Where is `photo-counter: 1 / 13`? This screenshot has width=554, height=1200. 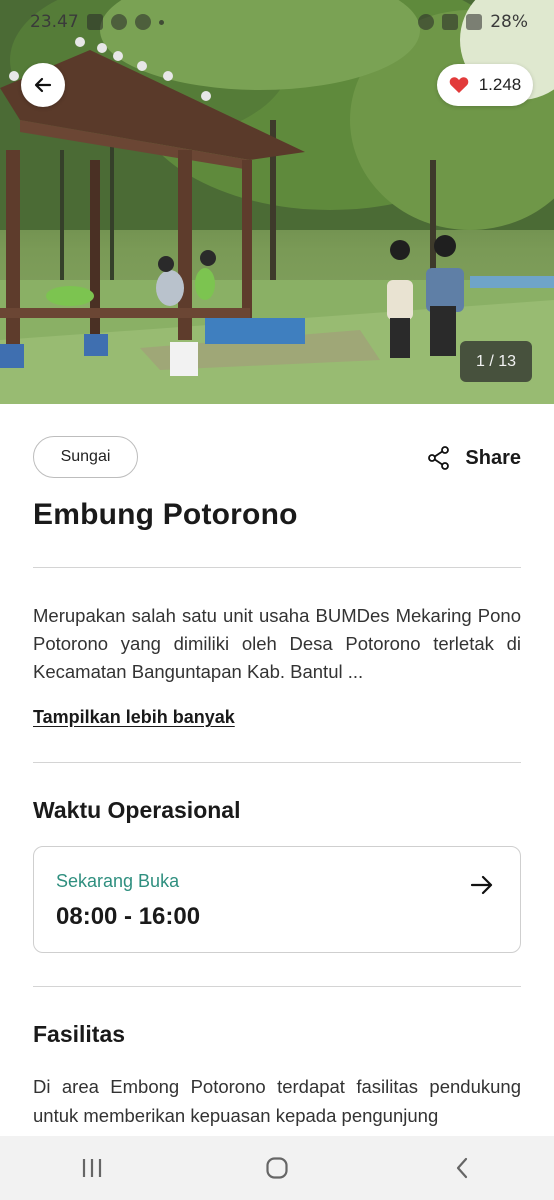
photo-counter: 1 / 13 is located at coordinates (496, 361).